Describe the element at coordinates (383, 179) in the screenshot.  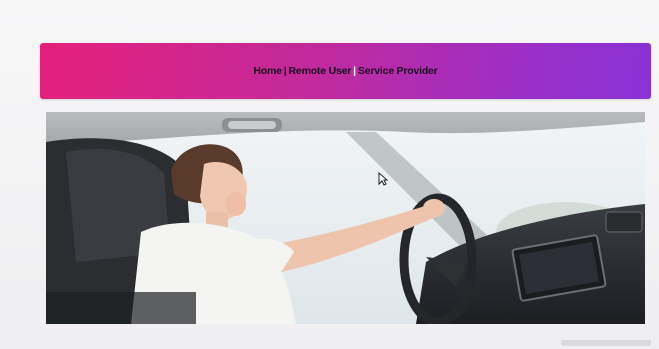
I see `mouse-pointer-icon` at that location.